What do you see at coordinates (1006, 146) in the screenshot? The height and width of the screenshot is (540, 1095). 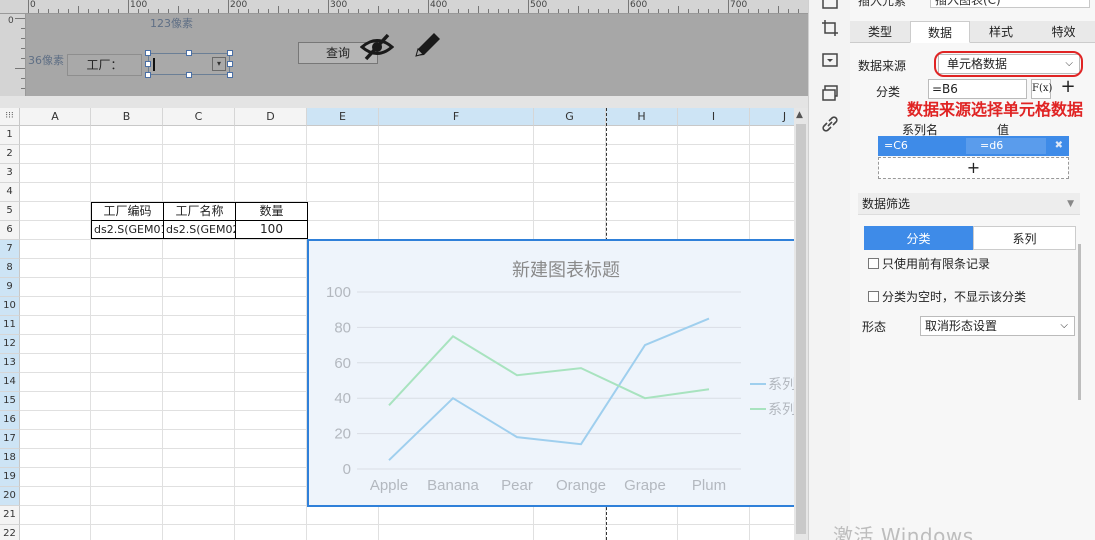 I see `series-value-field` at bounding box center [1006, 146].